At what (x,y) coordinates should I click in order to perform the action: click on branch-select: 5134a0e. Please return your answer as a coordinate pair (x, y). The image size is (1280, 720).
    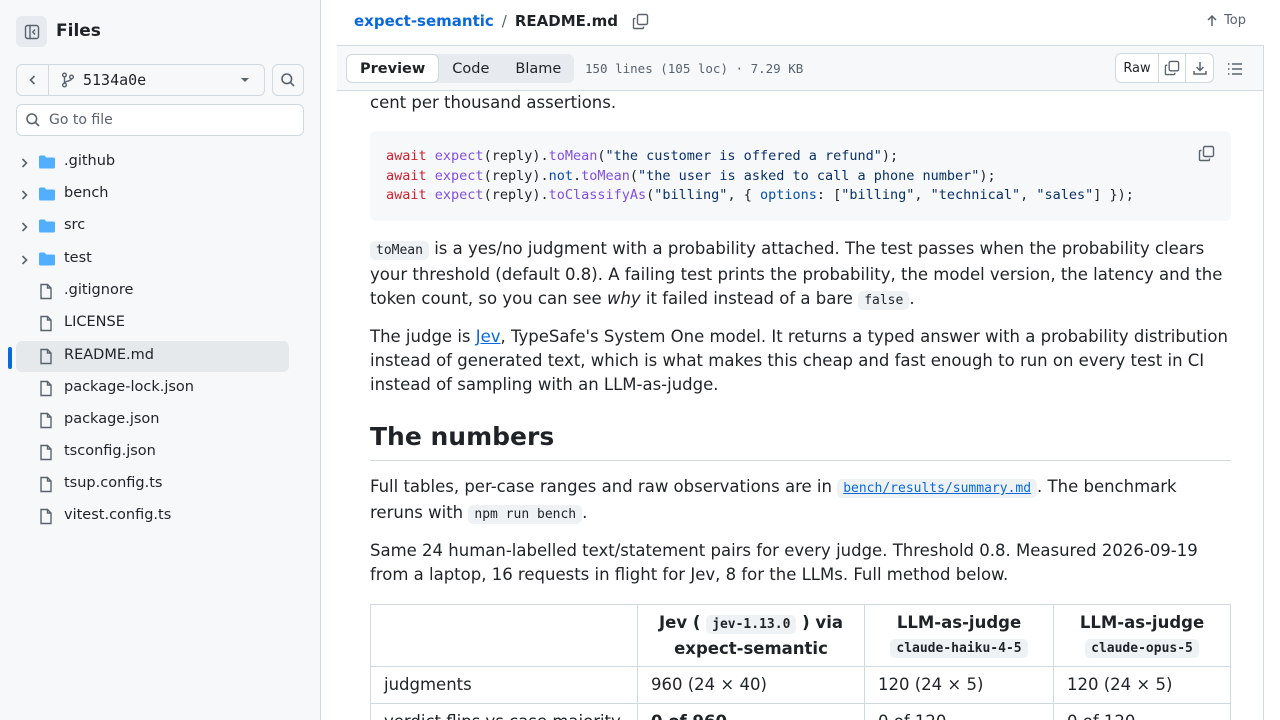
    Looking at the image, I should click on (156, 80).